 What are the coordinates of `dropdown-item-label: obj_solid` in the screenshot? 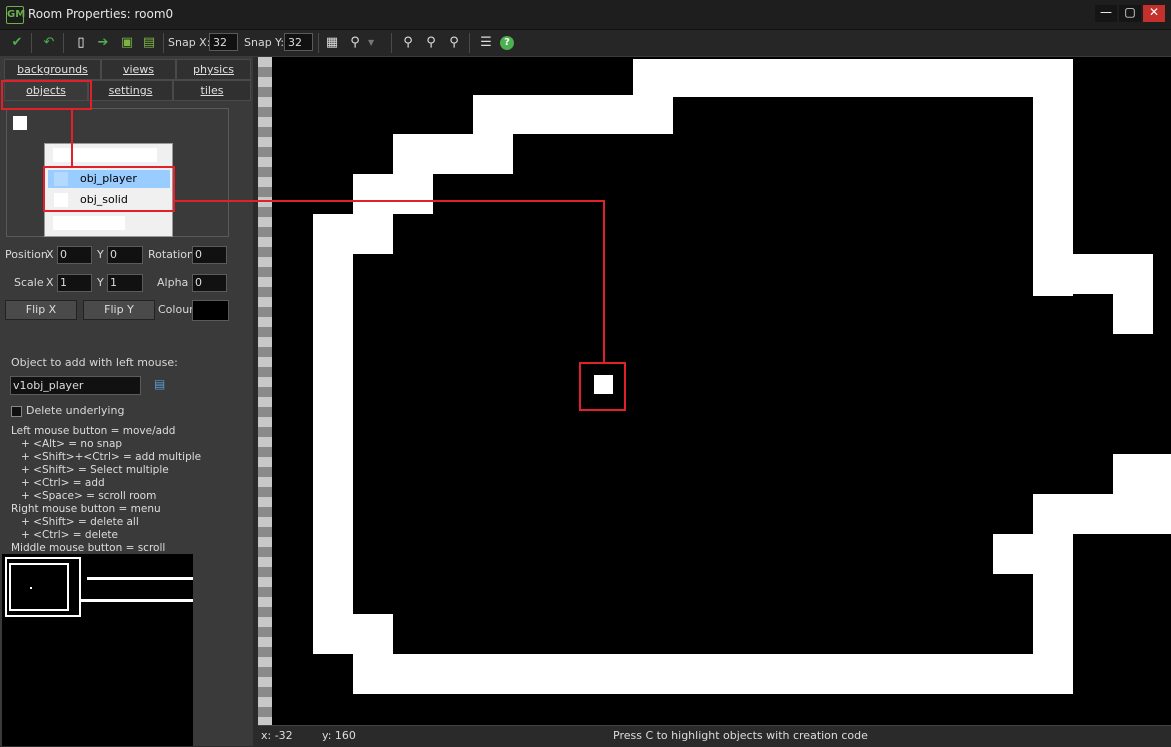 It's located at (104, 199).